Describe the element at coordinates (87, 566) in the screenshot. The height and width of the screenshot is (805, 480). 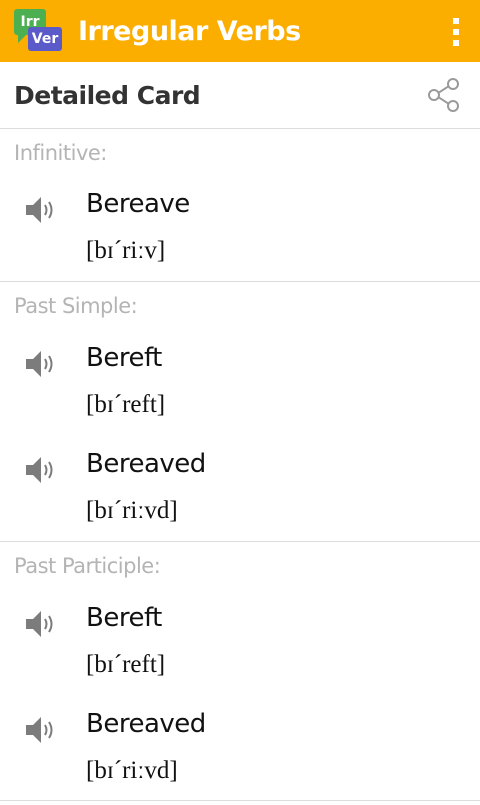
I see `section-label: Past Participle:` at that location.